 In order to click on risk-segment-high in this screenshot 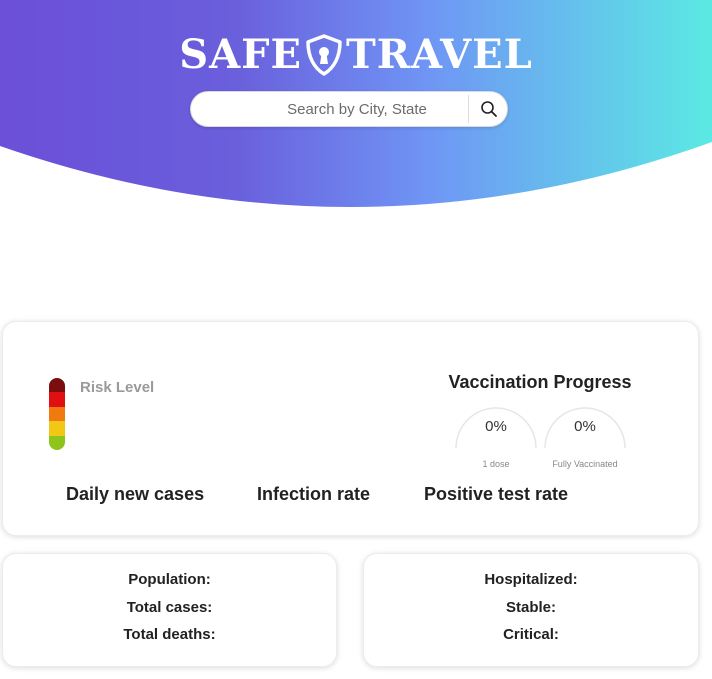, I will do `click(57, 399)`.